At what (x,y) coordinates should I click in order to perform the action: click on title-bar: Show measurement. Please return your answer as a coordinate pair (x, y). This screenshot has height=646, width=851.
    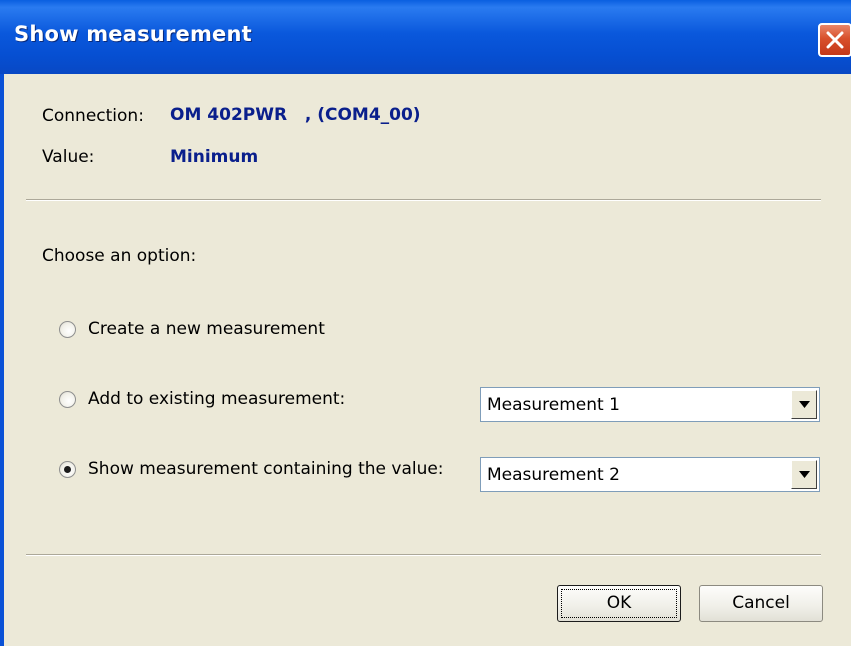
    Looking at the image, I should click on (425, 37).